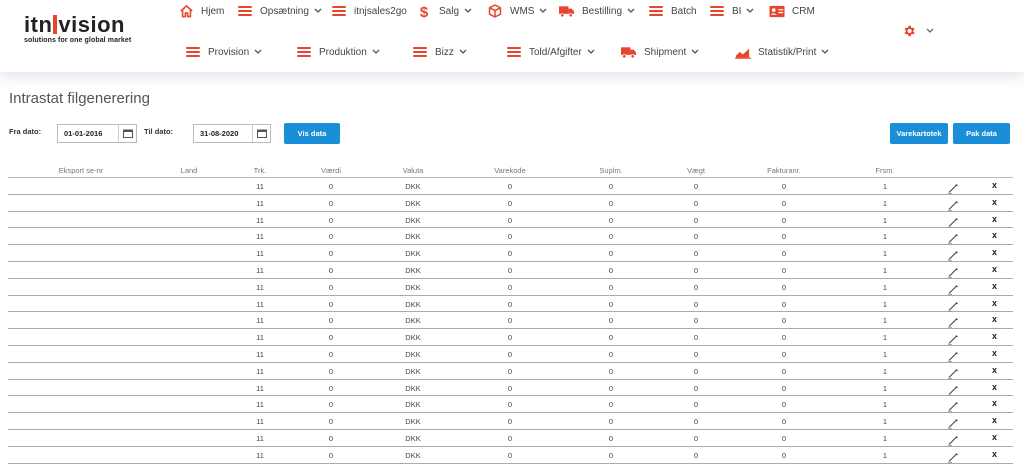 This screenshot has width=1024, height=468. I want to click on from-date-field: 01-01-2016, so click(97, 133).